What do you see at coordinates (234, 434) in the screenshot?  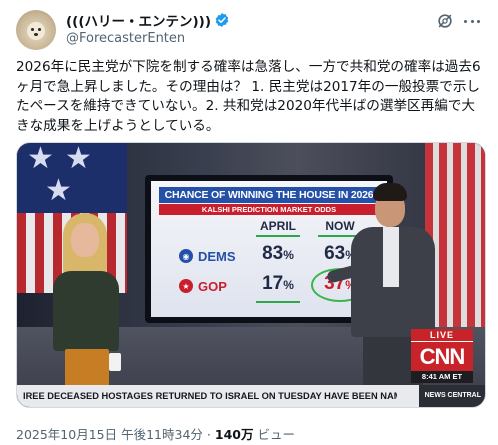 I see `views-count: 140万` at bounding box center [234, 434].